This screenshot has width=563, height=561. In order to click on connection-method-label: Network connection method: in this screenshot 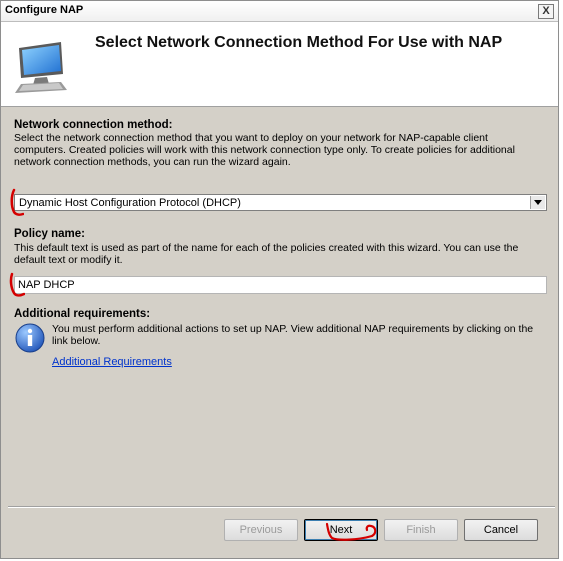, I will do `click(93, 125)`.